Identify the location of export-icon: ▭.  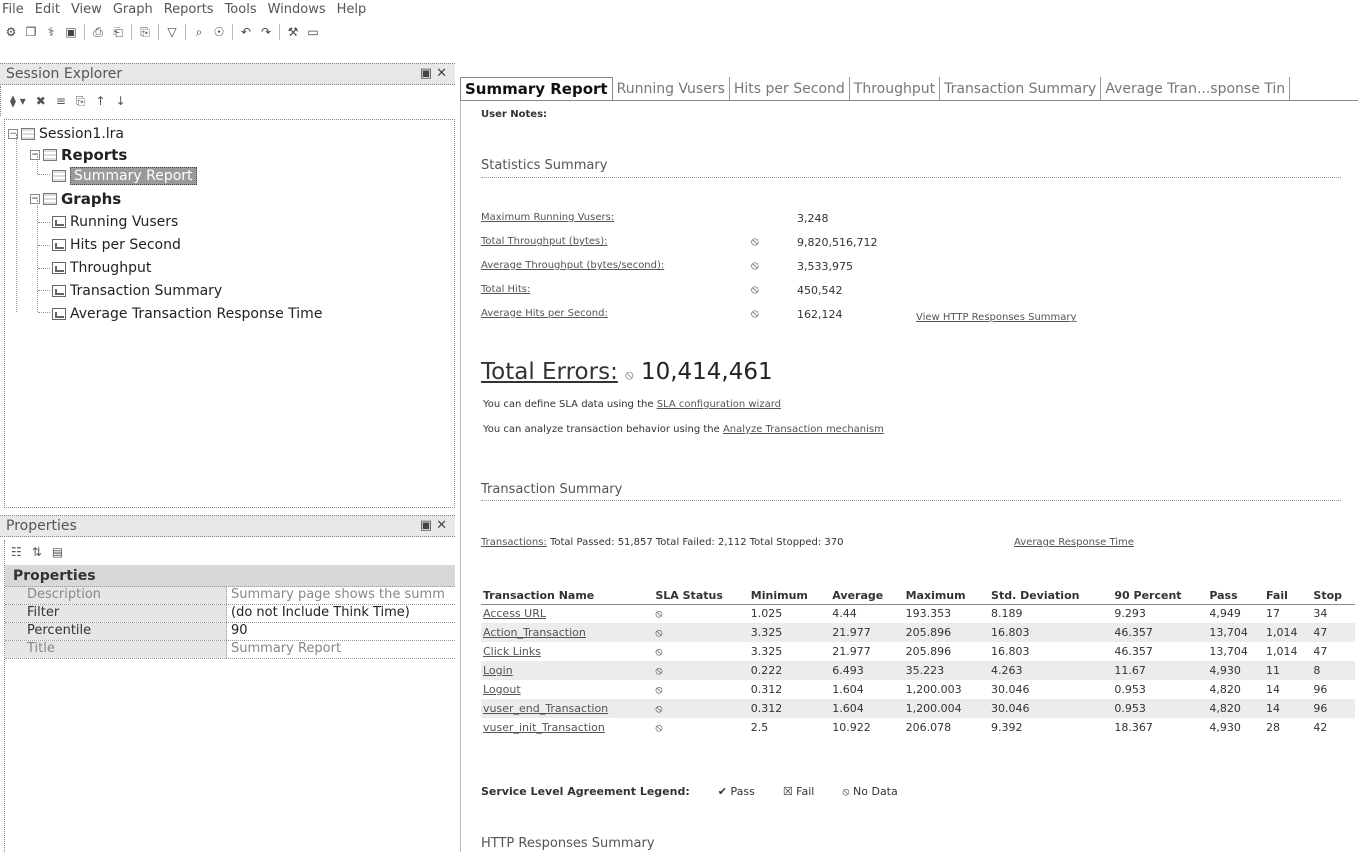
(313, 32).